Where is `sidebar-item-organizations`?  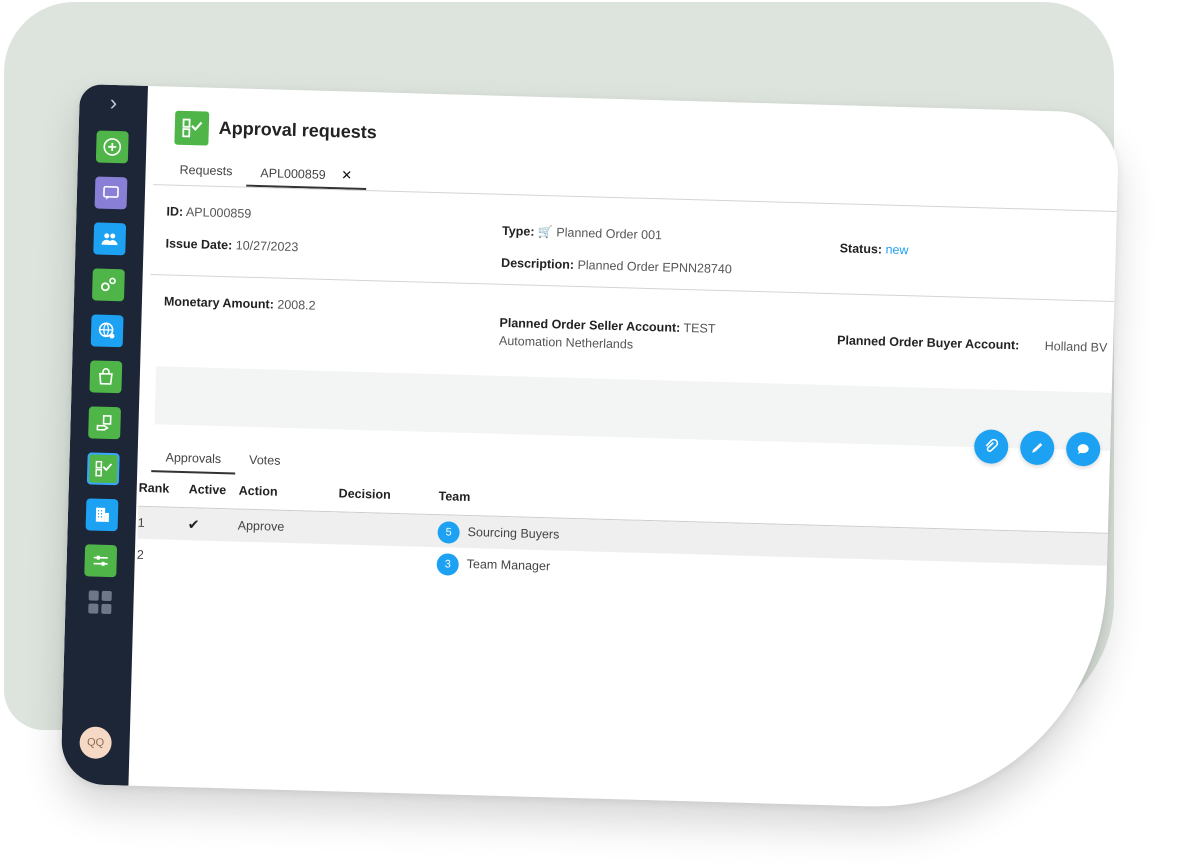
sidebar-item-organizations is located at coordinates (102, 515).